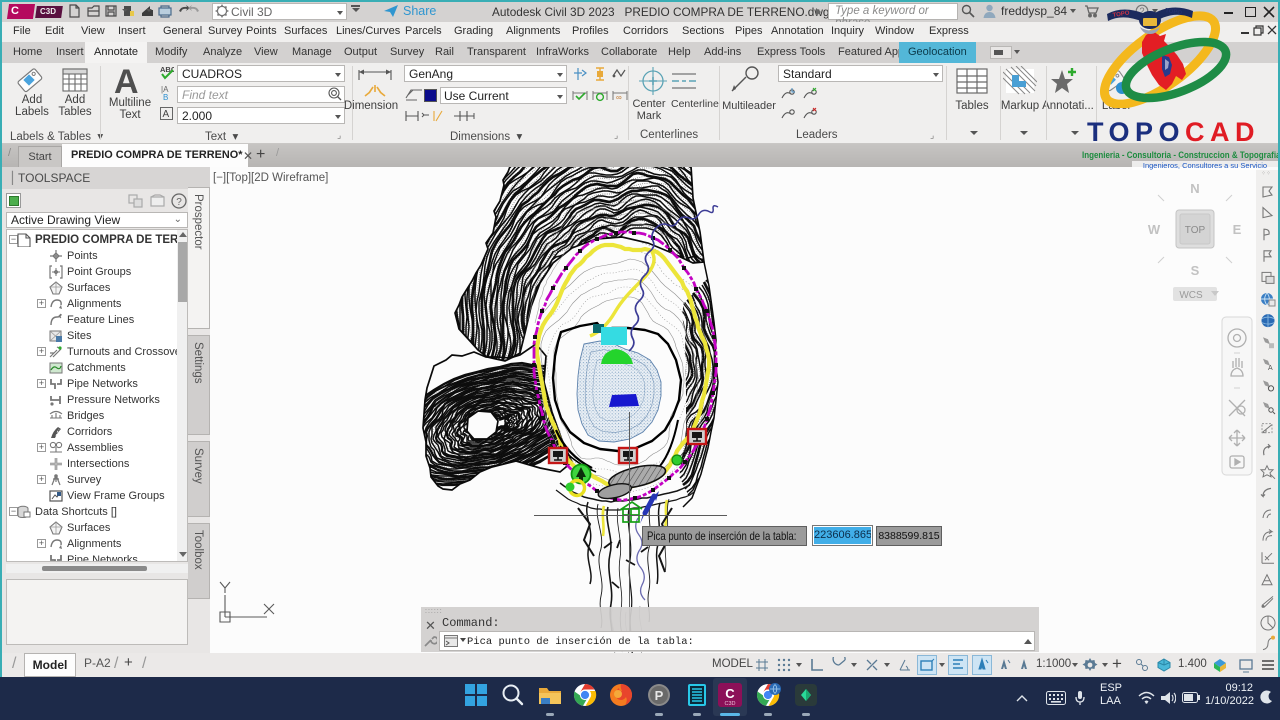 The height and width of the screenshot is (720, 1280). What do you see at coordinates (1237, 229) in the screenshot?
I see `svg-text: E` at bounding box center [1237, 229].